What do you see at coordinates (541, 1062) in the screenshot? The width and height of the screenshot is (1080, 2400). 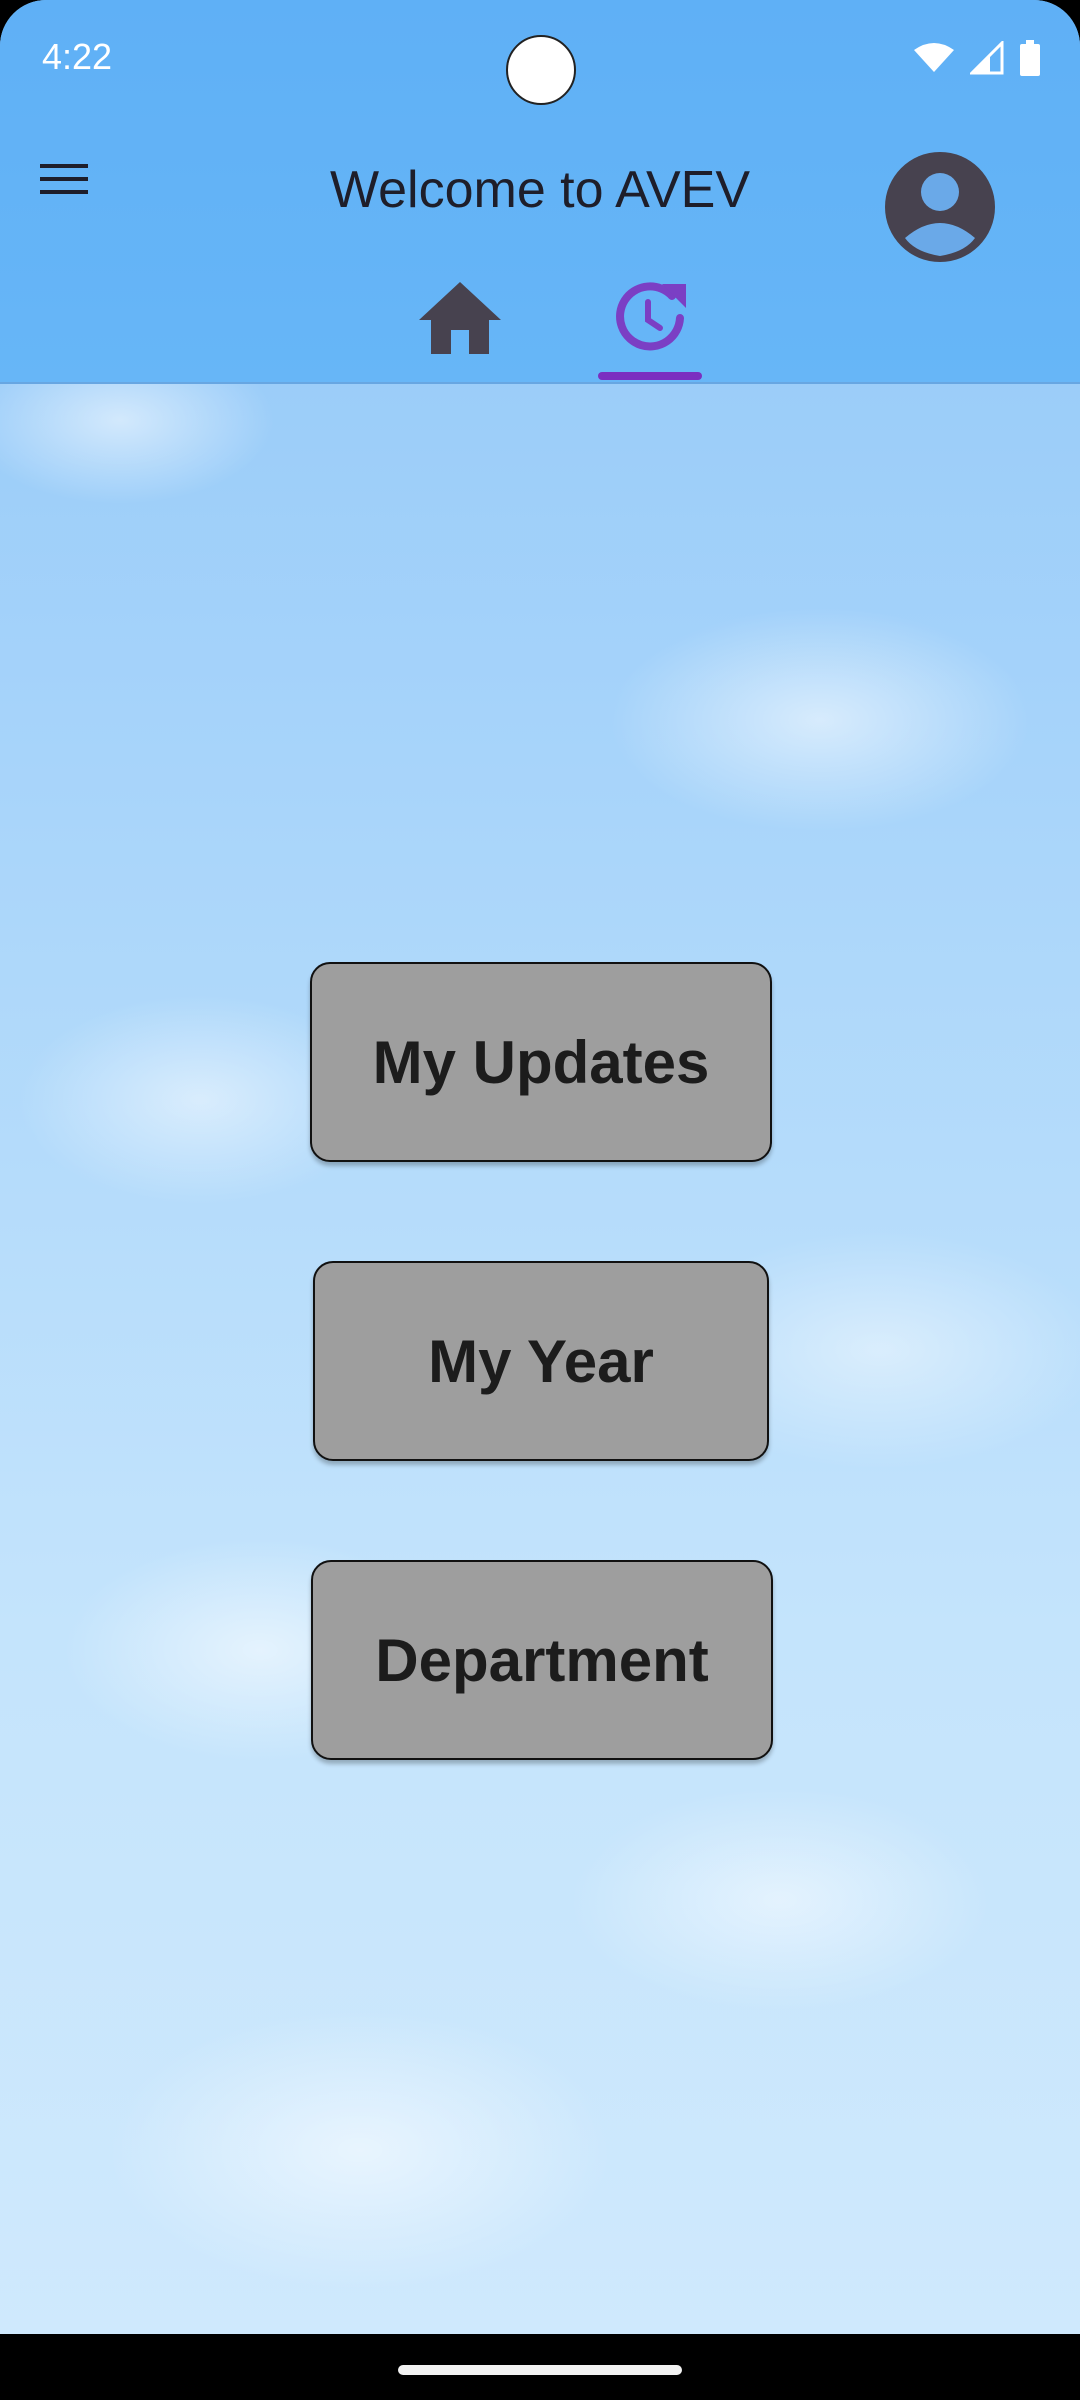 I see `my-updates-button: My Updates` at bounding box center [541, 1062].